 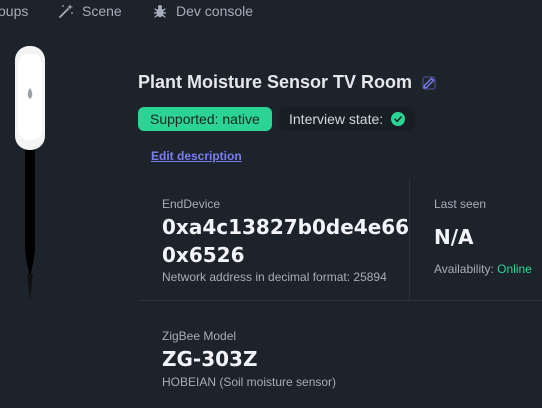 I want to click on nav-item-dev-console: Dev console, so click(x=202, y=11).